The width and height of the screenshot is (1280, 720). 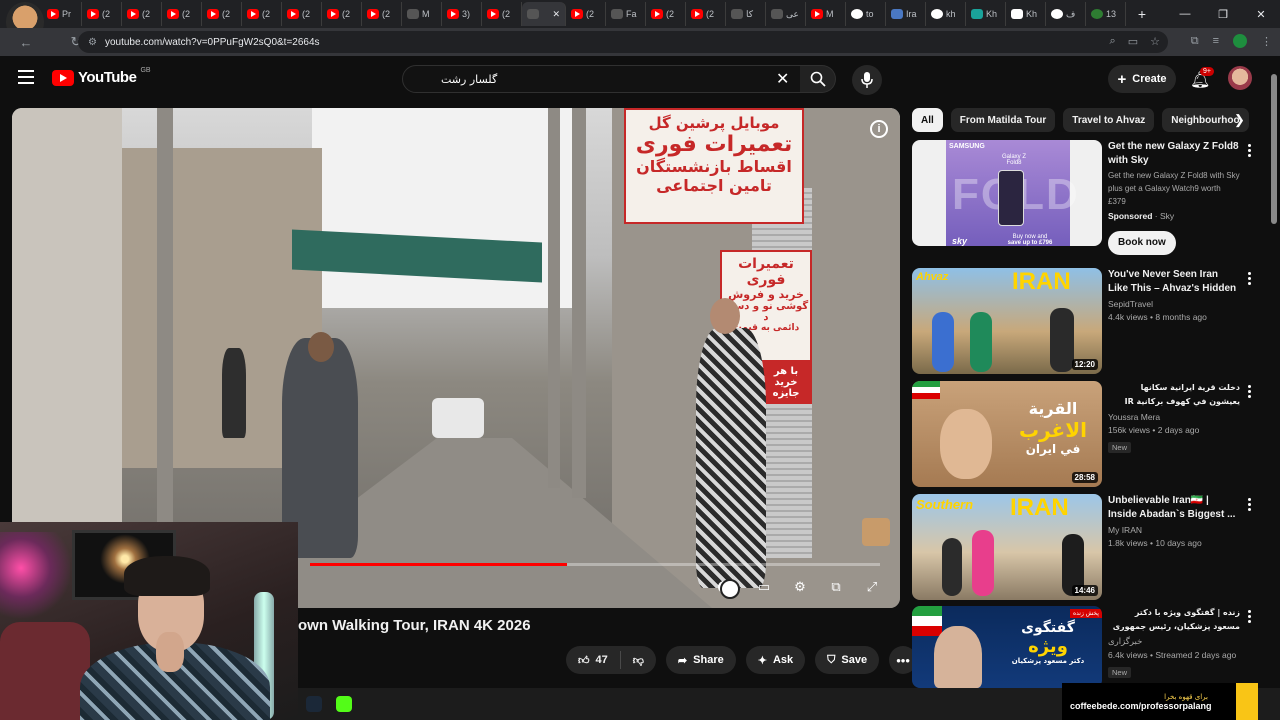 What do you see at coordinates (544, 14) in the screenshot?
I see `browser-tab-active: ✕` at bounding box center [544, 14].